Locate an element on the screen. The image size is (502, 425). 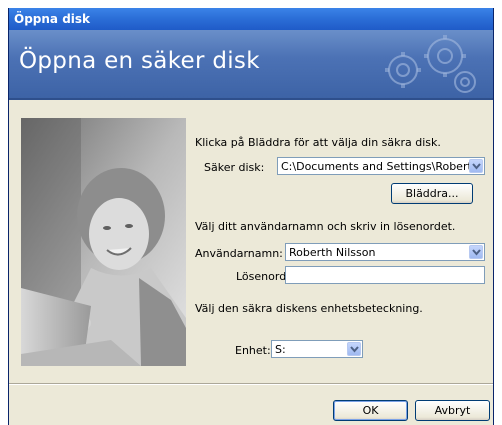
username-dropdown-button is located at coordinates (476, 252).